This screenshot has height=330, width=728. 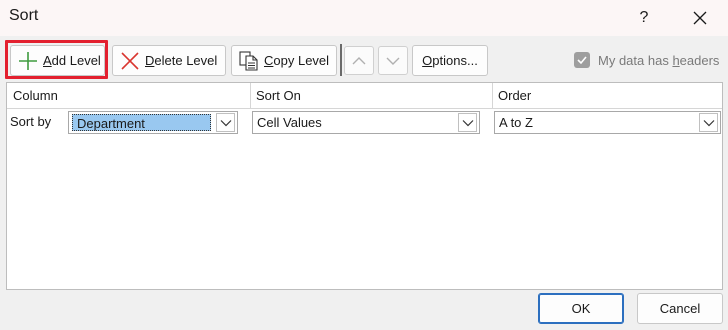 I want to click on my-data-has-headers-label: My data has headers, so click(x=659, y=60).